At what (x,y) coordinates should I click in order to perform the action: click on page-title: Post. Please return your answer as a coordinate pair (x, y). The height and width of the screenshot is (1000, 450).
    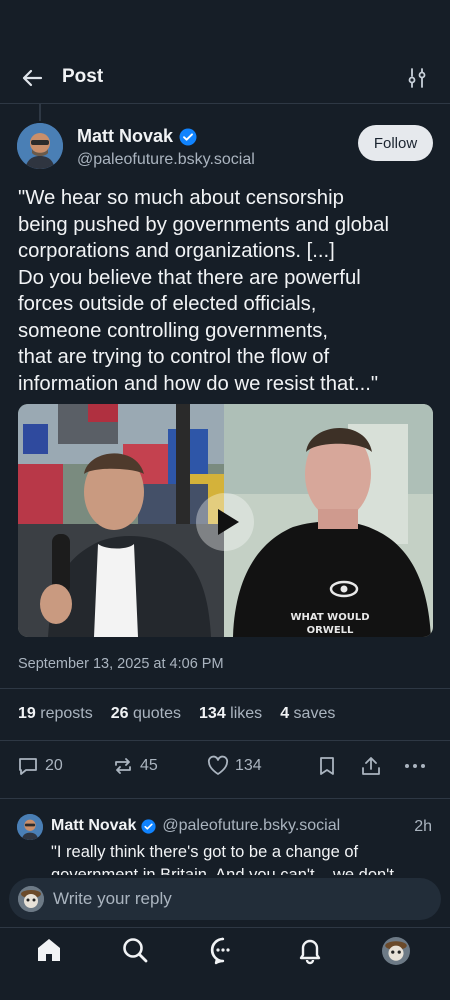
    Looking at the image, I should click on (83, 76).